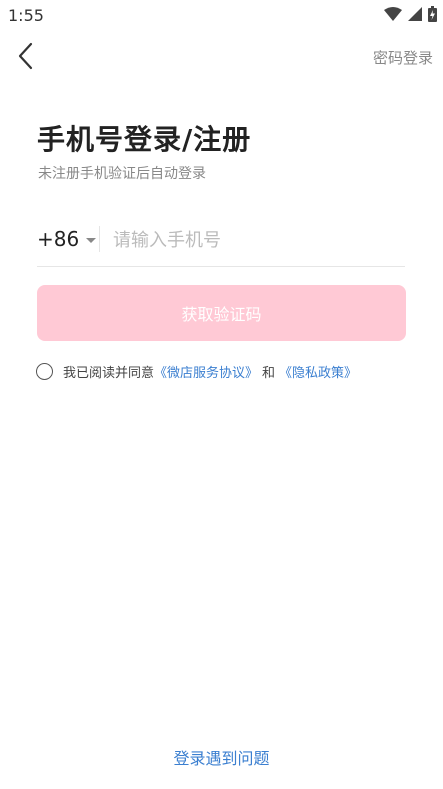  Describe the element at coordinates (26, 15) in the screenshot. I see `status-time: 1:55` at that location.